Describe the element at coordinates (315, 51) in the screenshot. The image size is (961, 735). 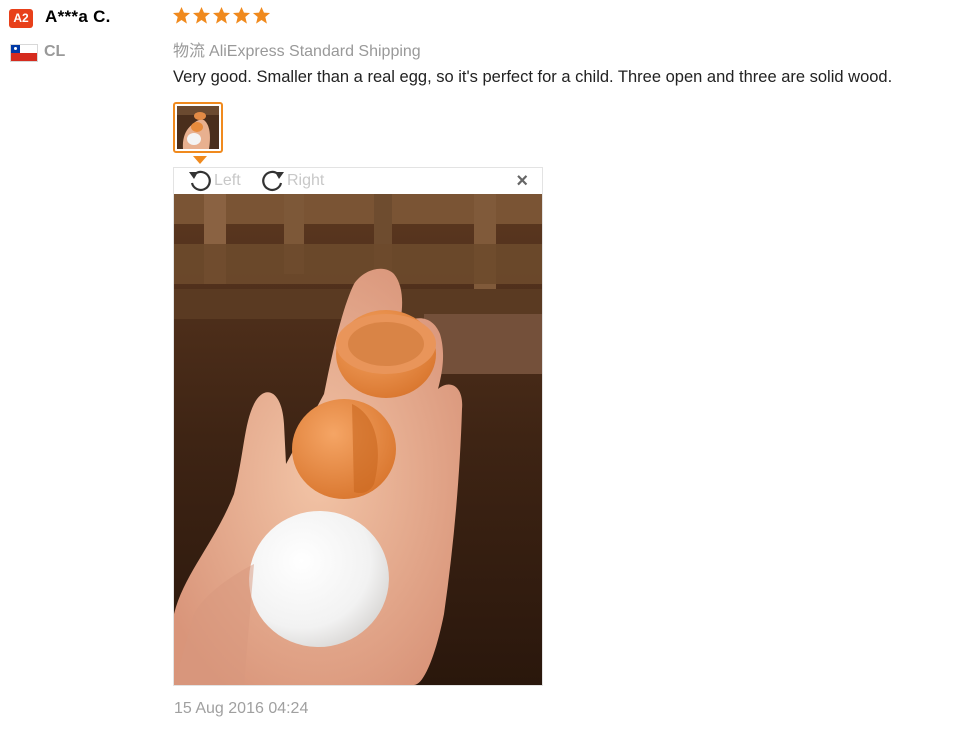
I see `shipping-method: AliExpress Standard Shipping` at that location.